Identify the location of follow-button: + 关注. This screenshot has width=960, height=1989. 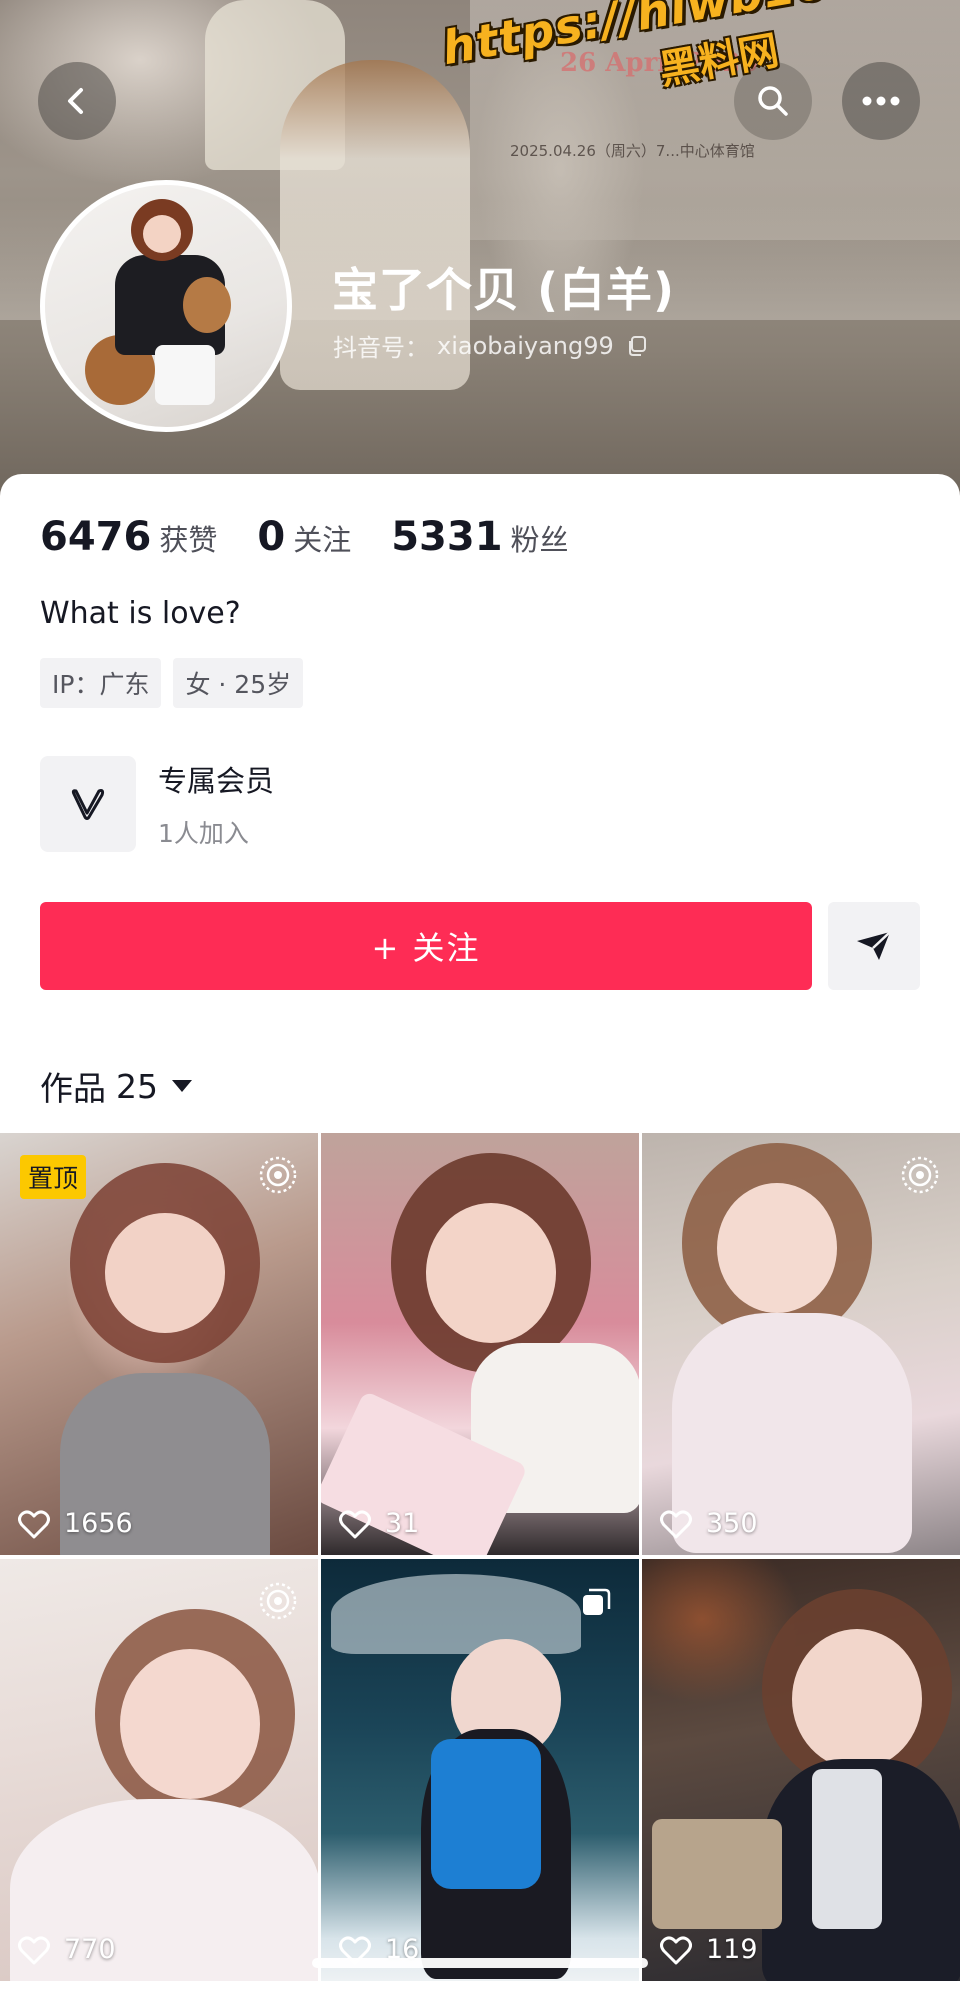
(426, 946).